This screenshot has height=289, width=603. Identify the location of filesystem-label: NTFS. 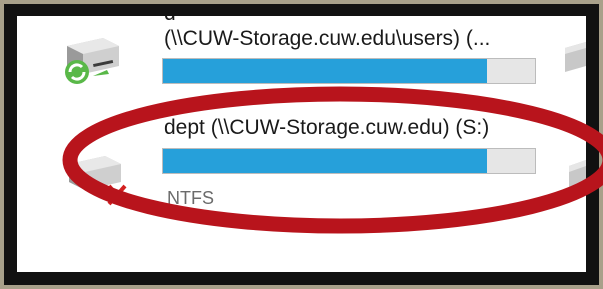
(190, 198).